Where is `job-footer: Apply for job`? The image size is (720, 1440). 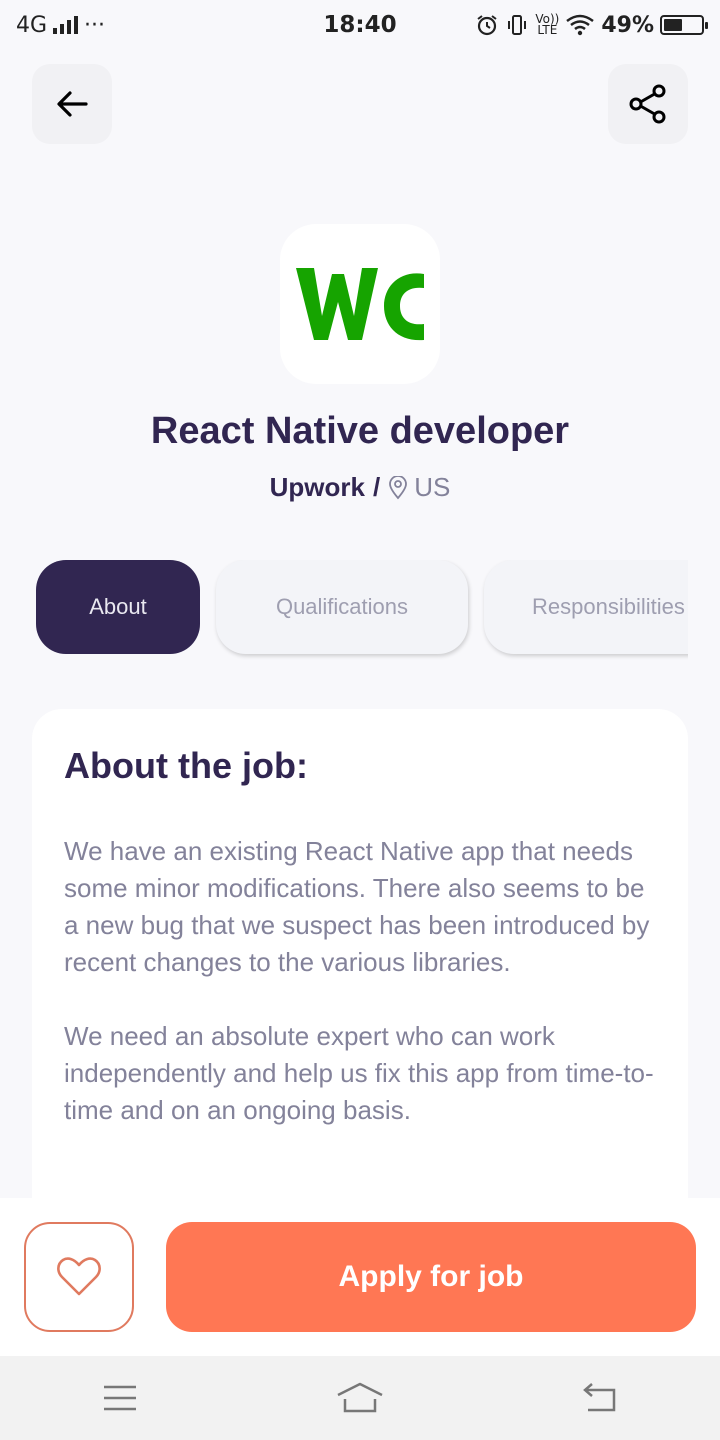
job-footer: Apply for job is located at coordinates (360, 1277).